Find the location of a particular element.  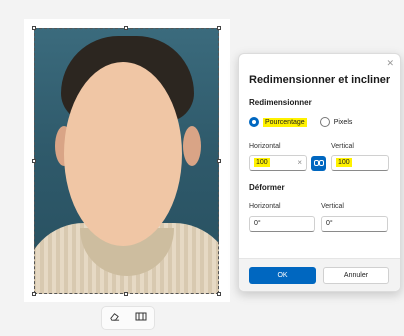

clear-icon: × is located at coordinates (299, 162).